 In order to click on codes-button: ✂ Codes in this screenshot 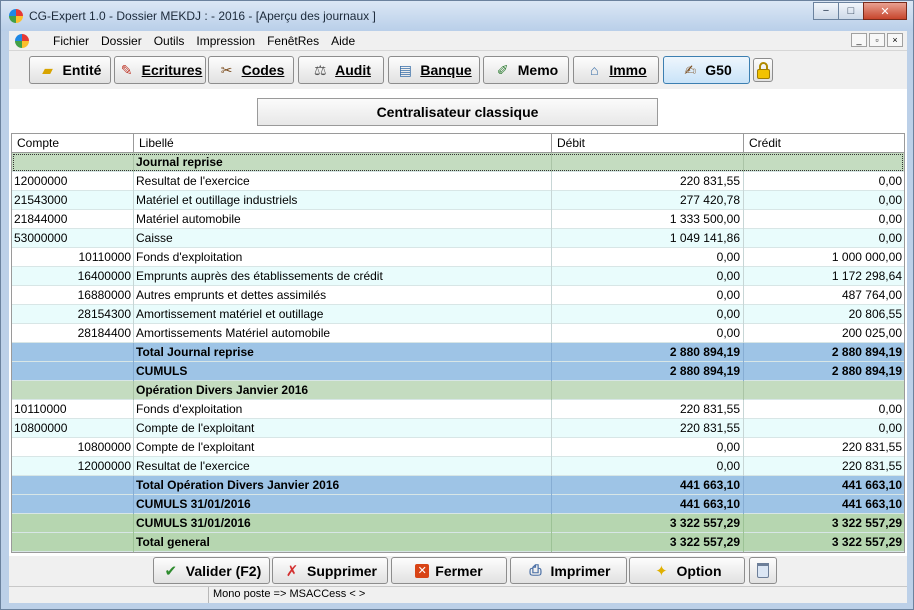, I will do `click(251, 70)`.